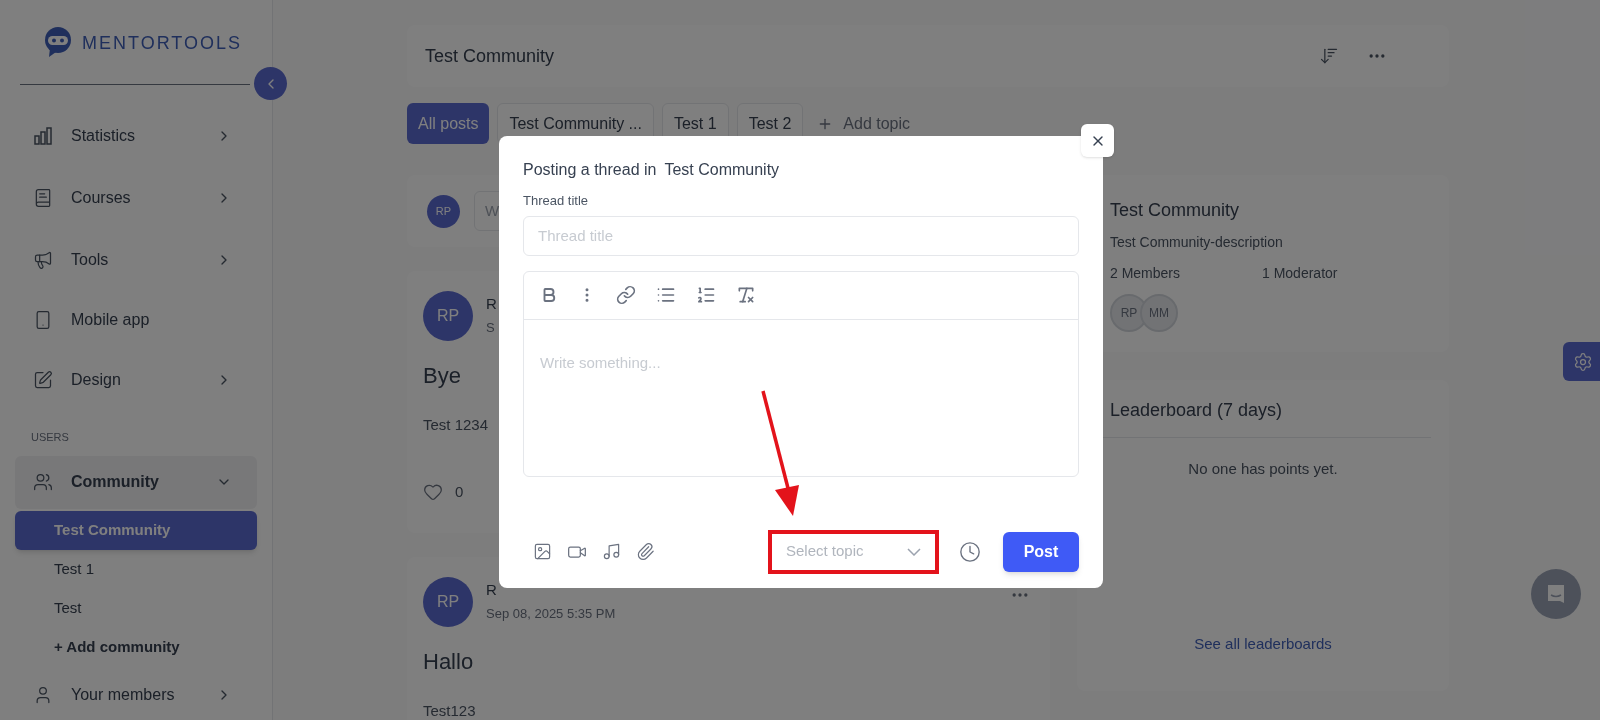 Image resolution: width=1600 pixels, height=720 pixels. I want to click on topic-tab: All posts, so click(448, 123).